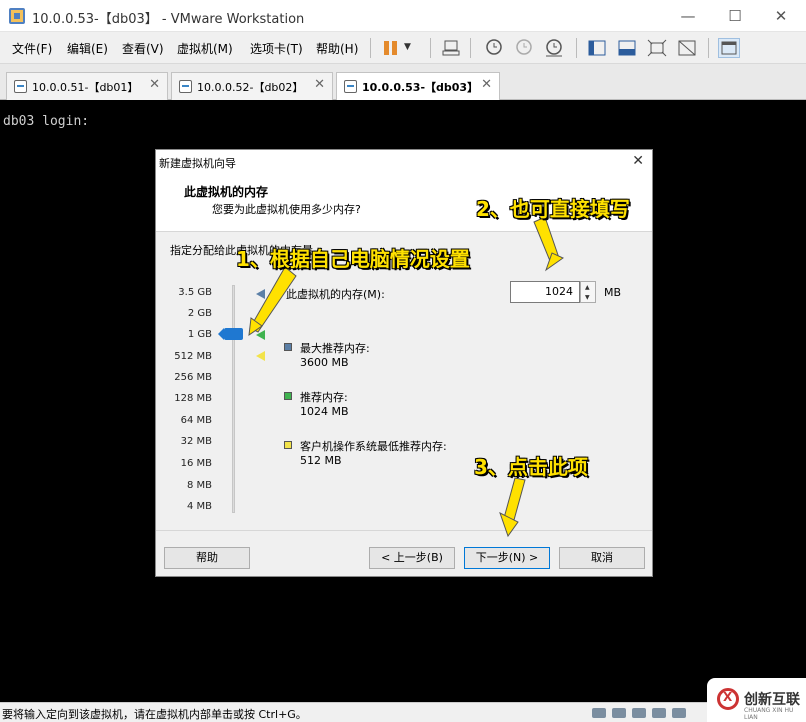 This screenshot has height=722, width=806. Describe the element at coordinates (735, 16) in the screenshot. I see `maximize-button: ☐` at that location.